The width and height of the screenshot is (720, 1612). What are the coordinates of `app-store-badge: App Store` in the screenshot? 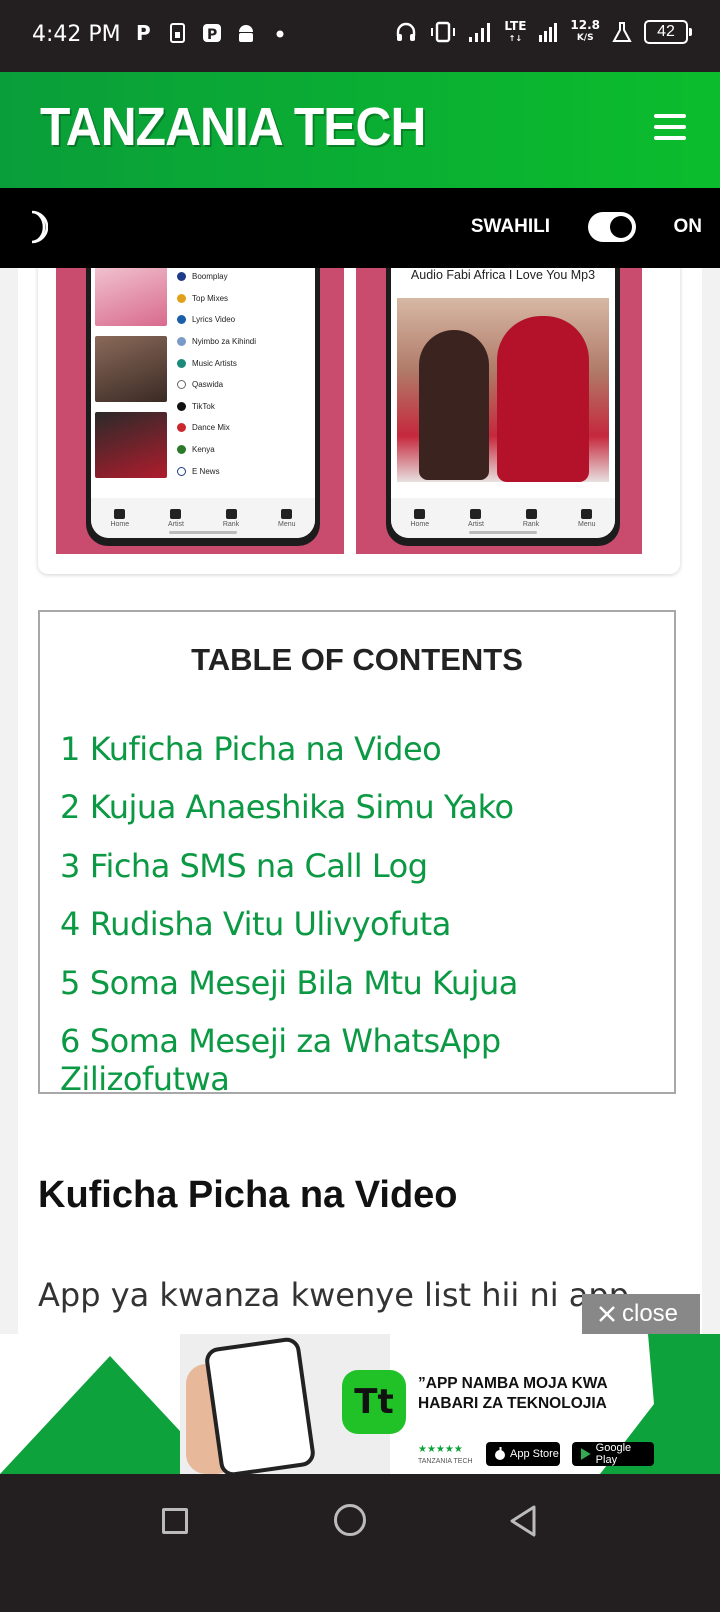 It's located at (523, 1454).